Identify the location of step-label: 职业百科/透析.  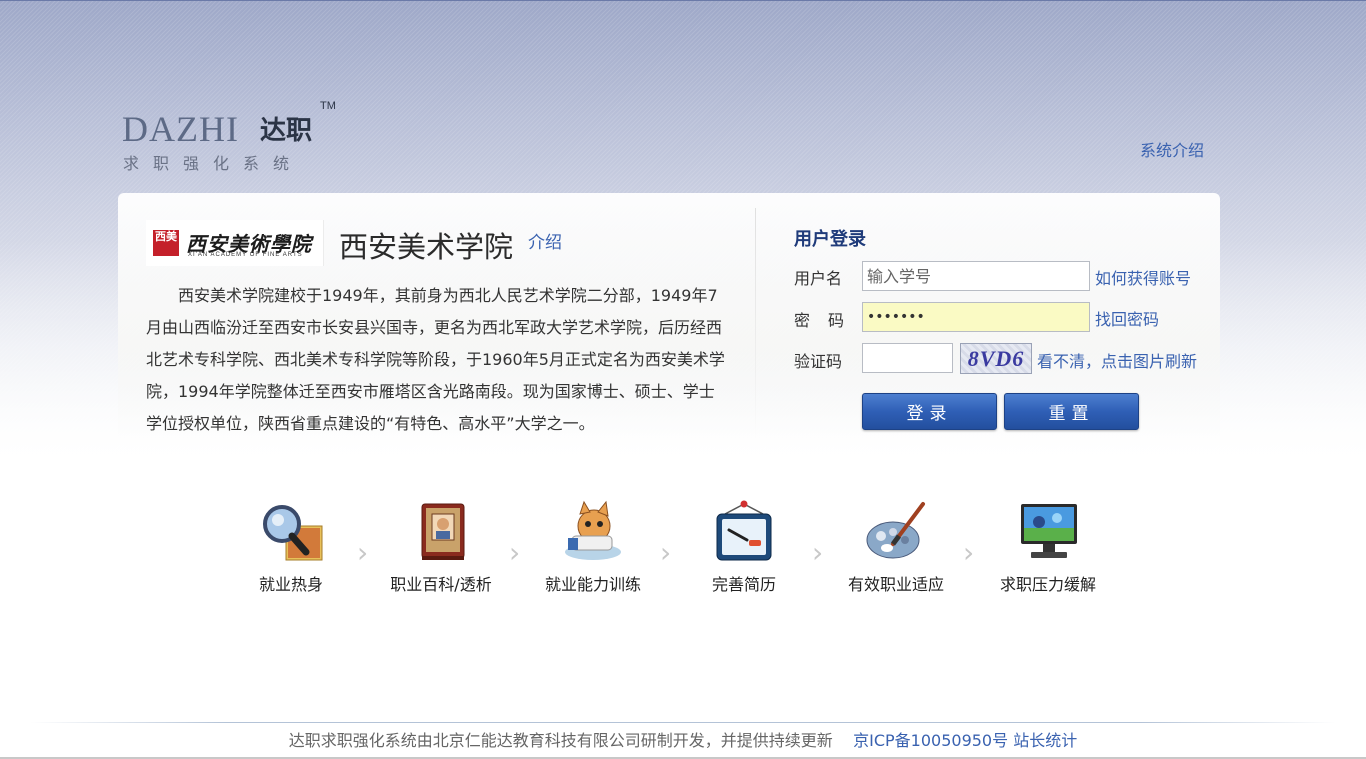
(441, 584).